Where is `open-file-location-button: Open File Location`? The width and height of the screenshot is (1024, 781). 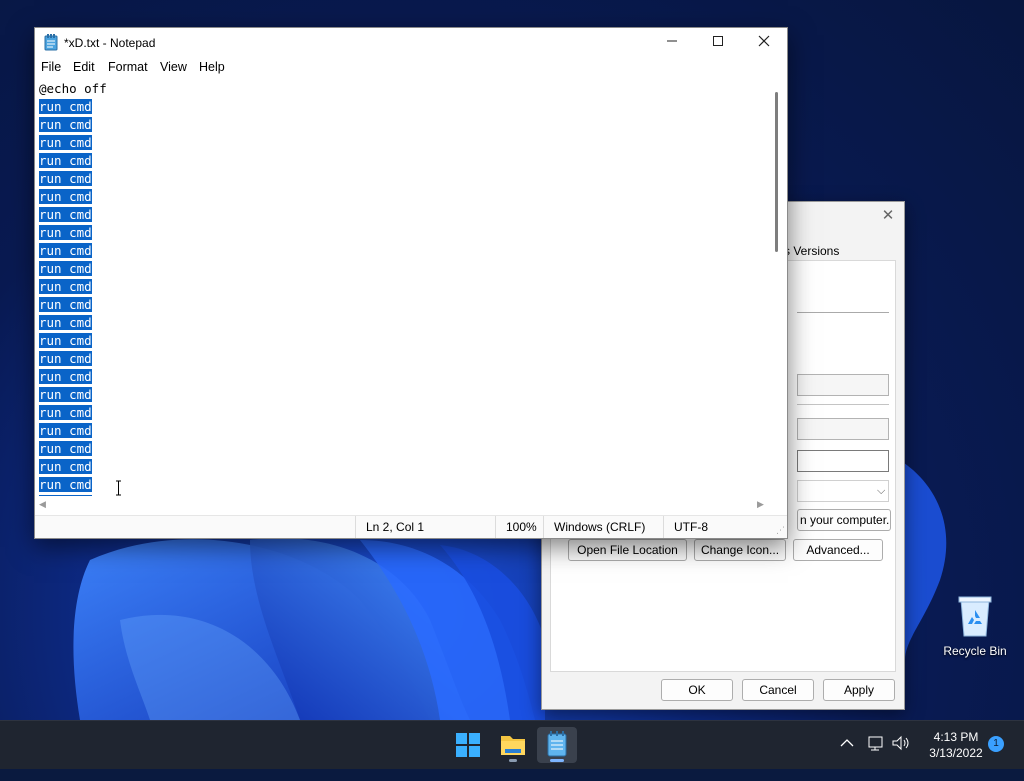 open-file-location-button: Open File Location is located at coordinates (627, 550).